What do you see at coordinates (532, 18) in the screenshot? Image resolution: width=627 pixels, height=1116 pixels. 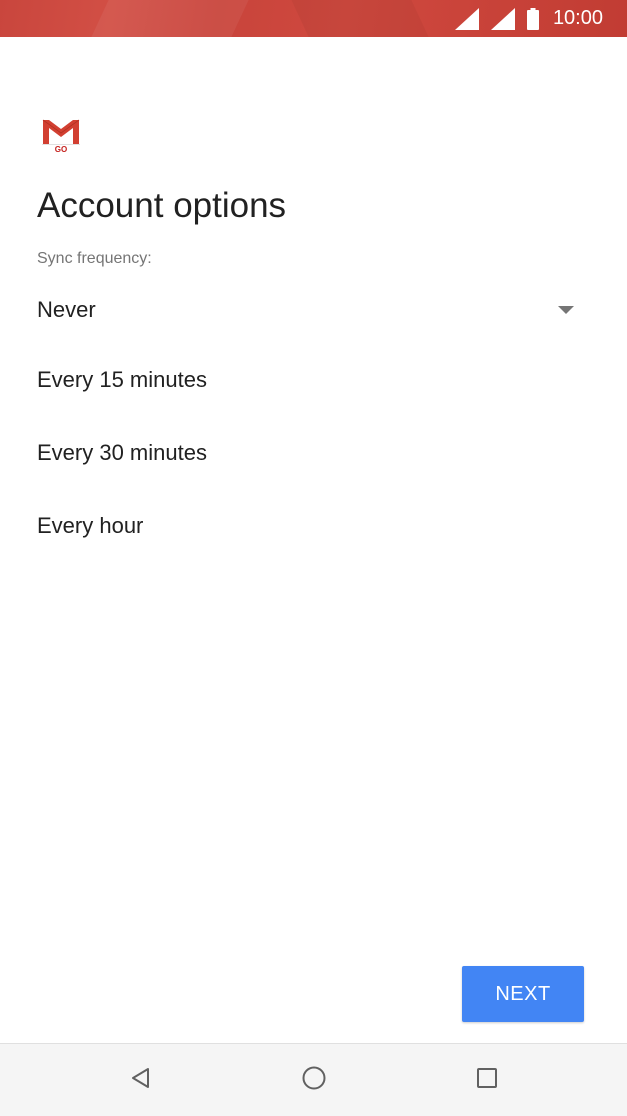 I see `battery-icon` at bounding box center [532, 18].